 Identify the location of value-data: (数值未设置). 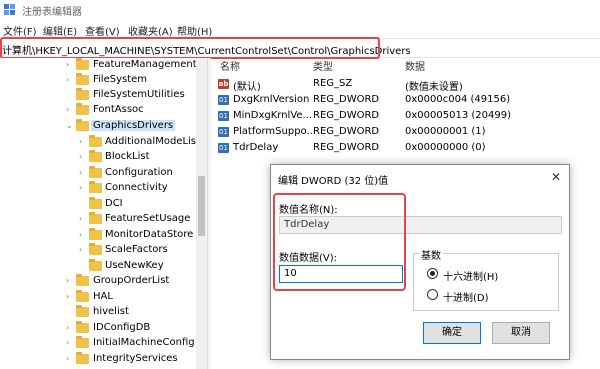
(434, 87).